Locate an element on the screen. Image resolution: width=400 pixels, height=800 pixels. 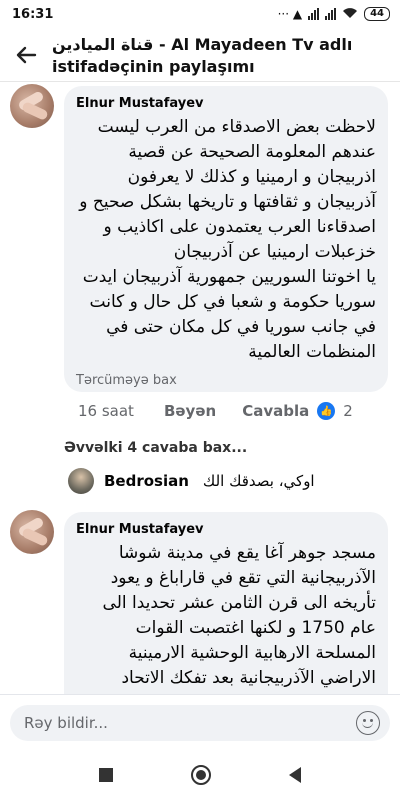
see-translation-link: Tərcüməyə bax is located at coordinates (226, 380).